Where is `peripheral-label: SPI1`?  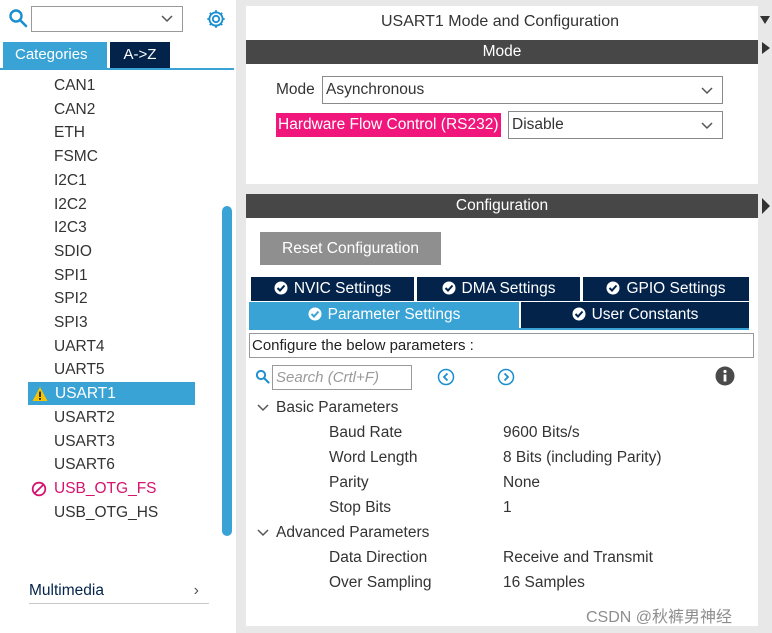 peripheral-label: SPI1 is located at coordinates (71, 275).